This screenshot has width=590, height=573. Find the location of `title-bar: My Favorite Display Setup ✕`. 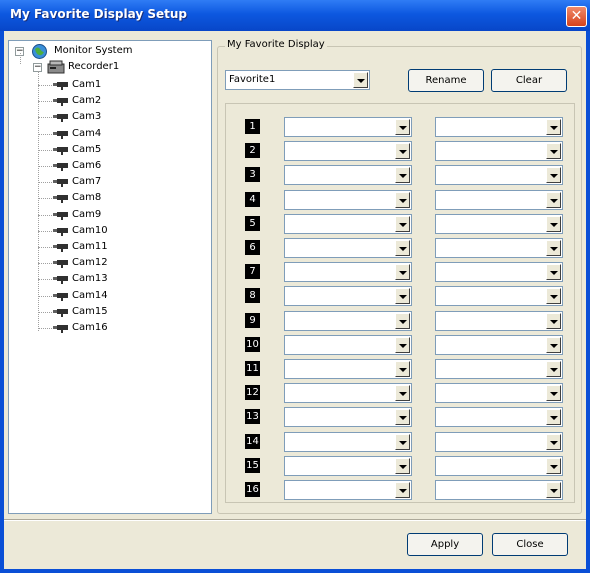

title-bar: My Favorite Display Setup ✕ is located at coordinates (295, 15).